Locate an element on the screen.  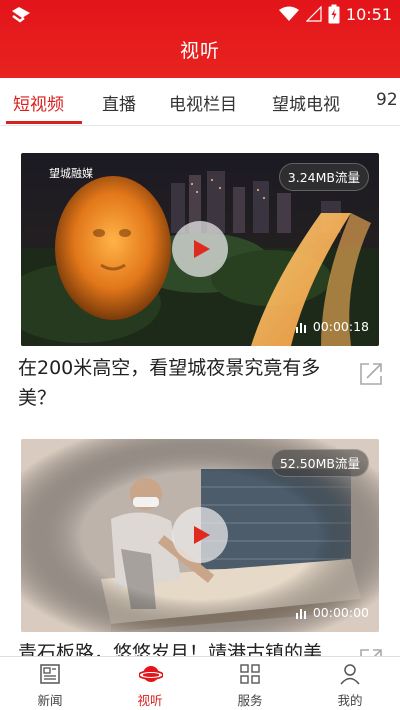
status-right: 10:51 is located at coordinates (335, 14).